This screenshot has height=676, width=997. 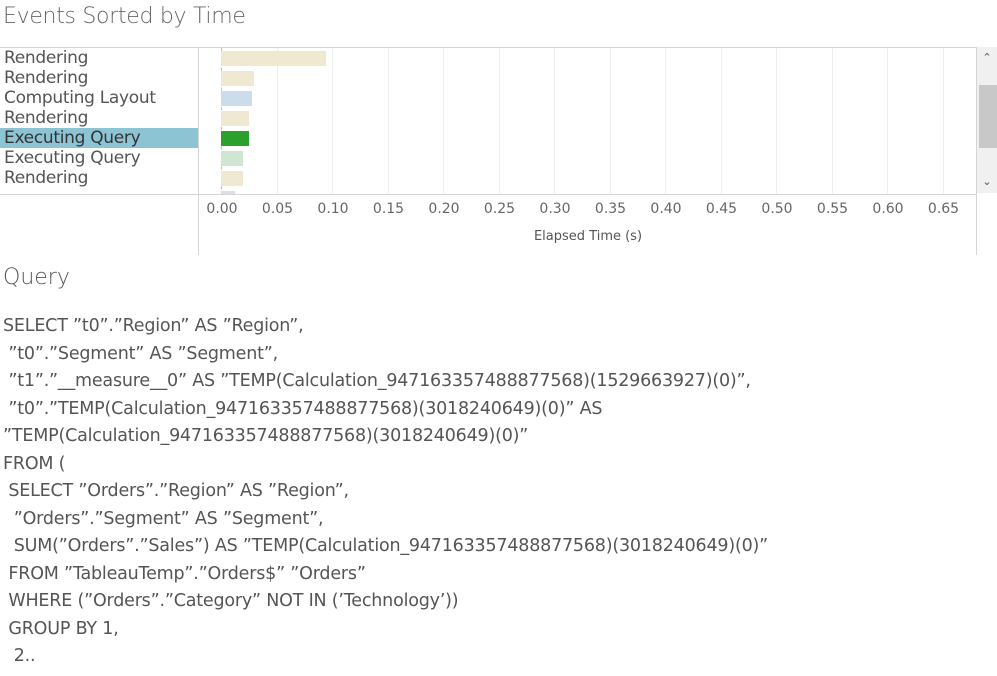 I want to click on event-label: Computing Layout, so click(x=99, y=98).